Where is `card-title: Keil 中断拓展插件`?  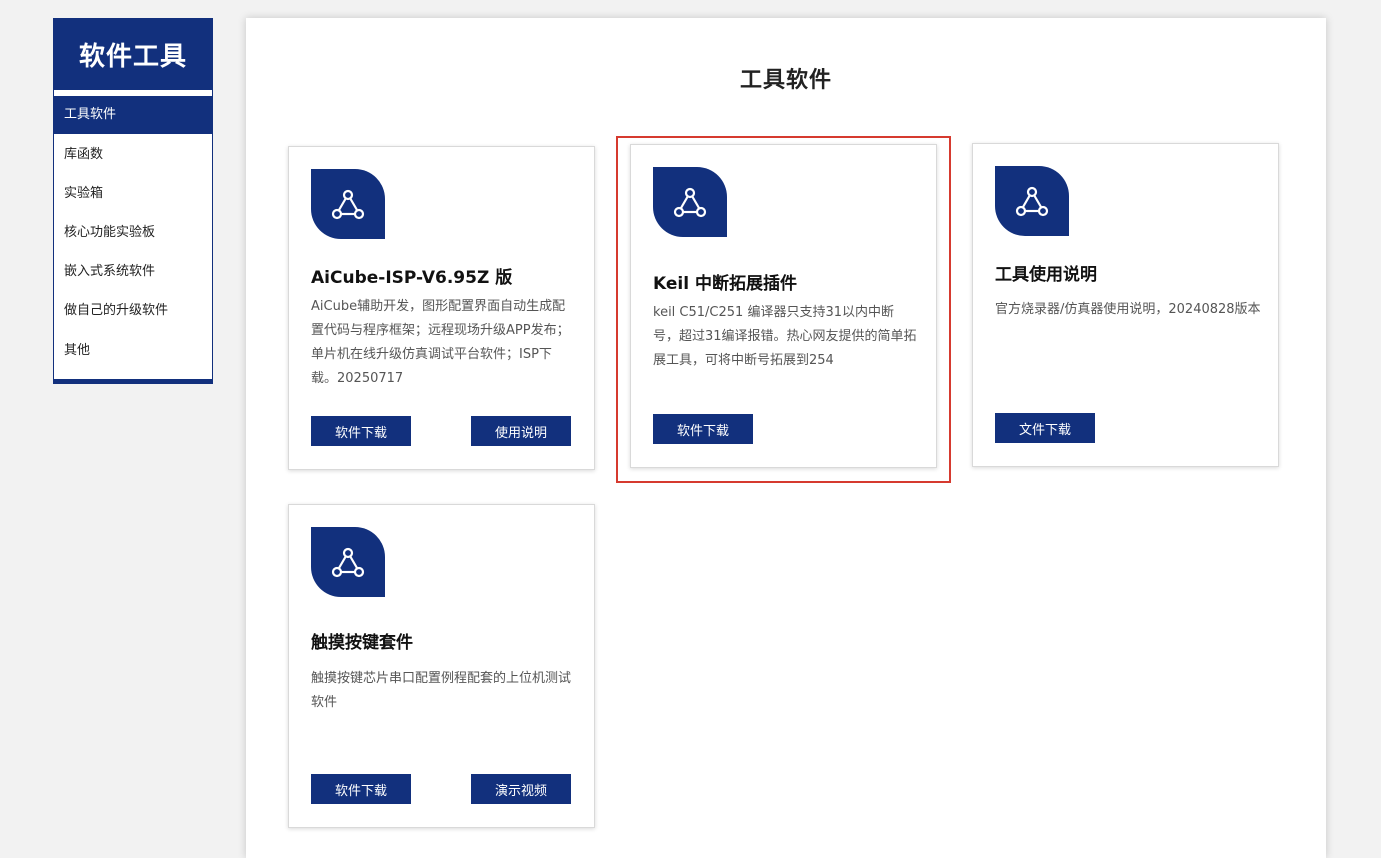 card-title: Keil 中断拓展插件 is located at coordinates (725, 284).